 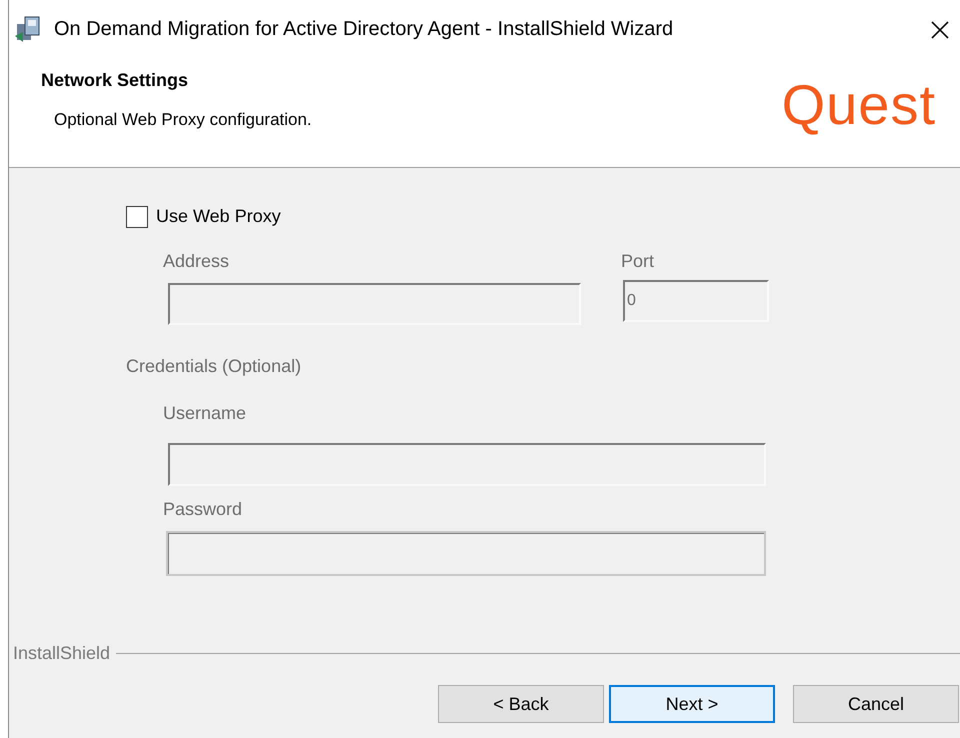 I want to click on footer-brand: InstallShield, so click(x=61, y=653).